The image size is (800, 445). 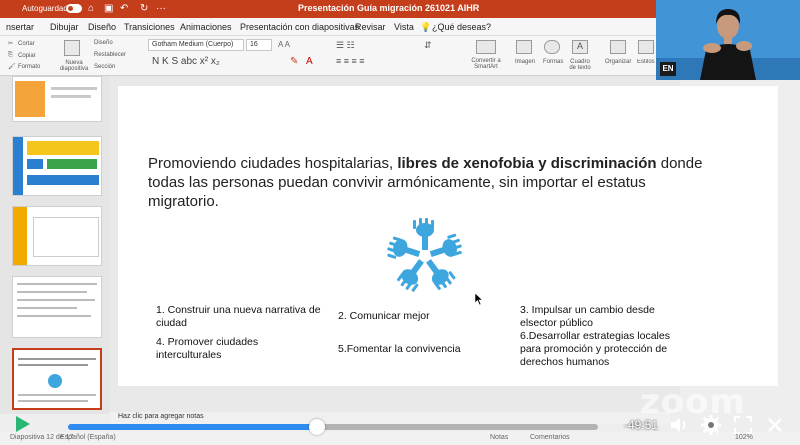 What do you see at coordinates (149, 27) in the screenshot?
I see `menu-transitions: Transiciones` at bounding box center [149, 27].